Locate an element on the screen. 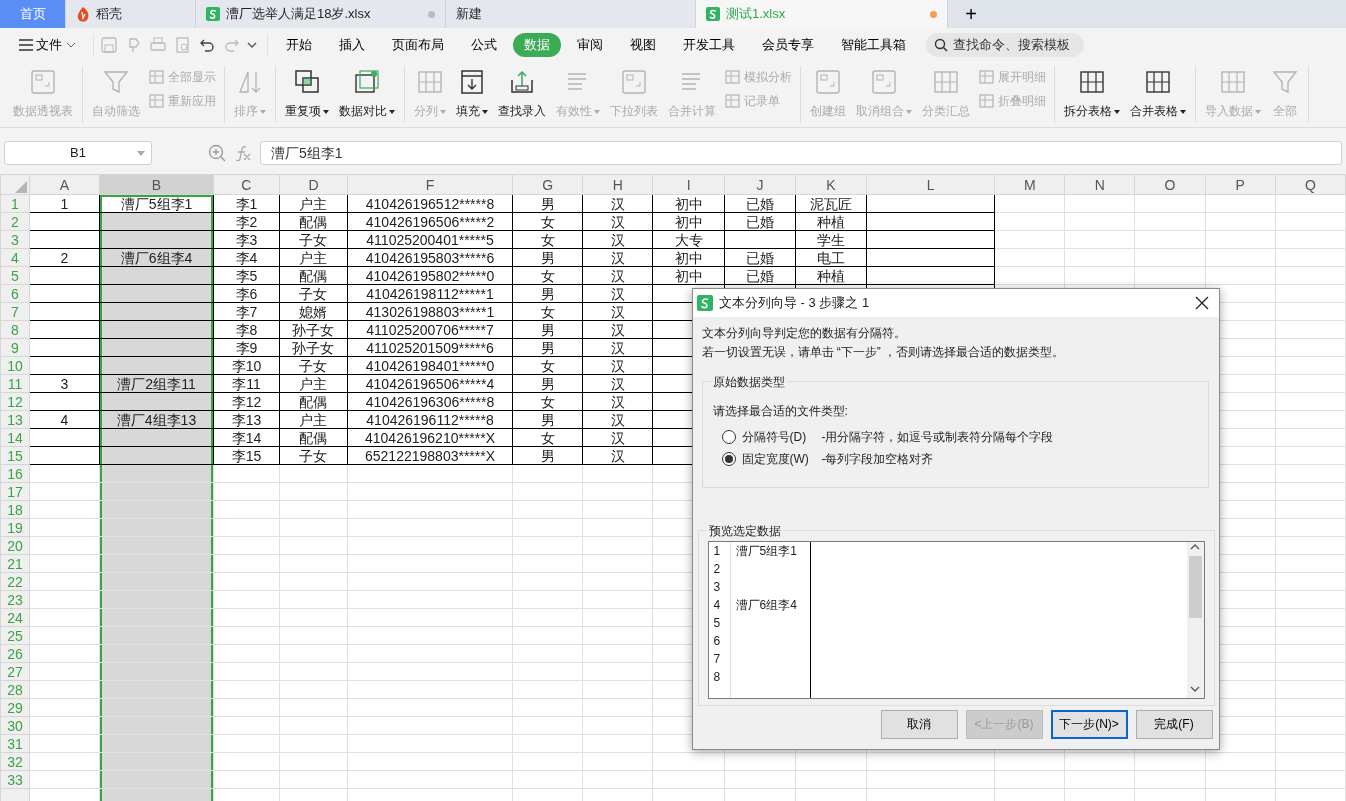 The height and width of the screenshot is (801, 1346). table-cell: 411025200706*****7 is located at coordinates (430, 329).